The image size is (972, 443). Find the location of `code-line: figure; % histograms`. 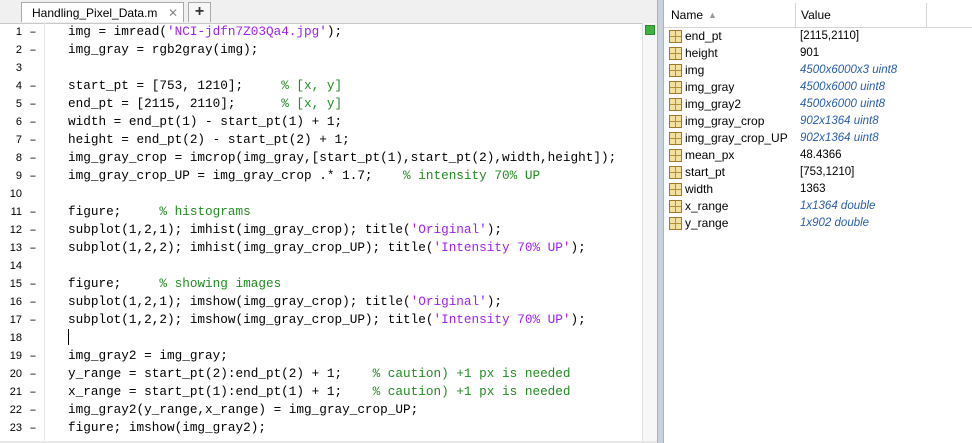

code-line: figure; % histograms is located at coordinates (159, 212).